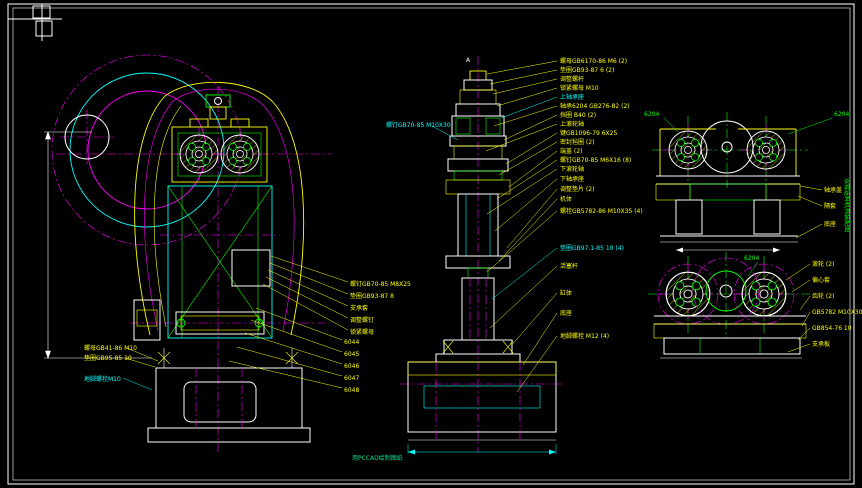  I want to click on callout-label: GB5782 M10X30, so click(837, 312).